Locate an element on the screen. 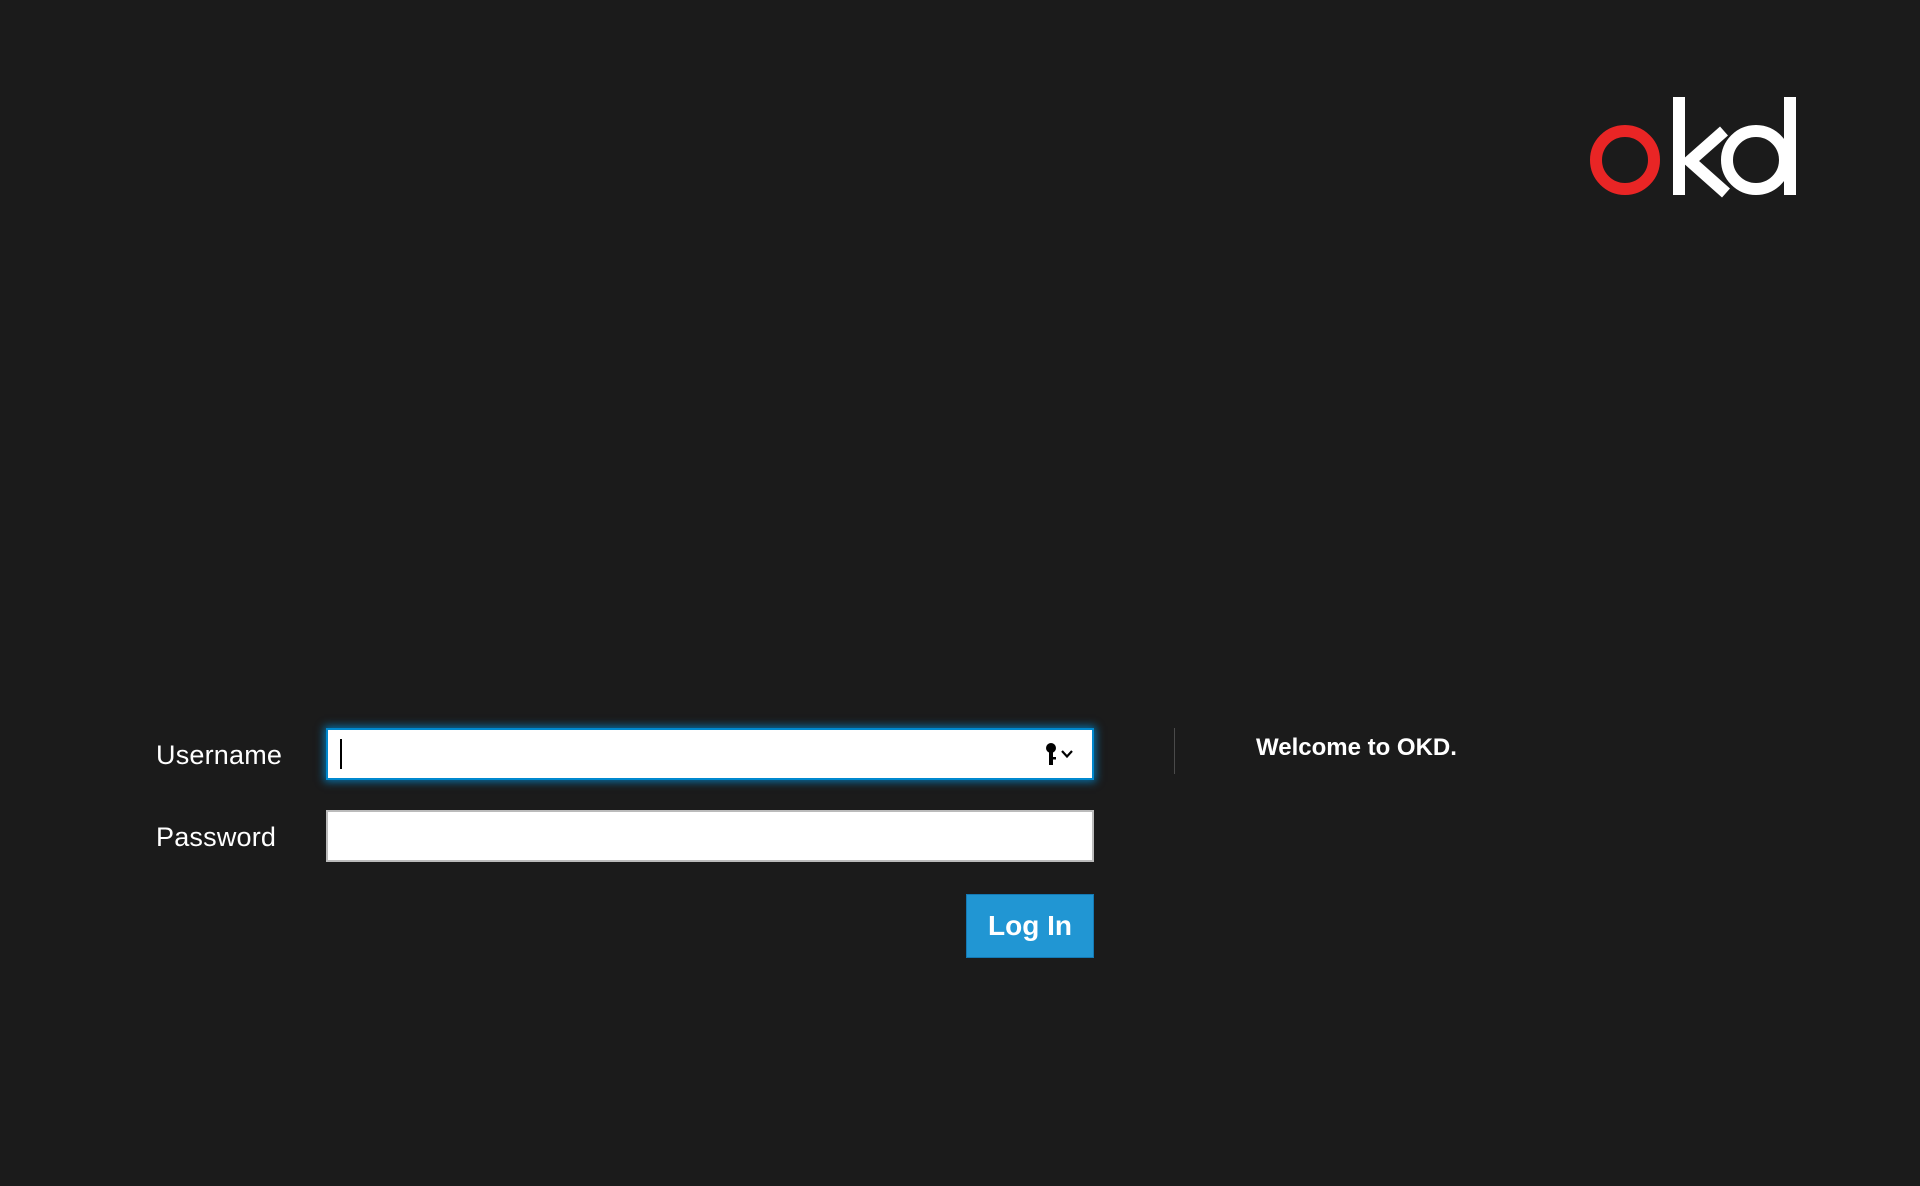 The width and height of the screenshot is (1920, 1186). text-cursor is located at coordinates (341, 754).